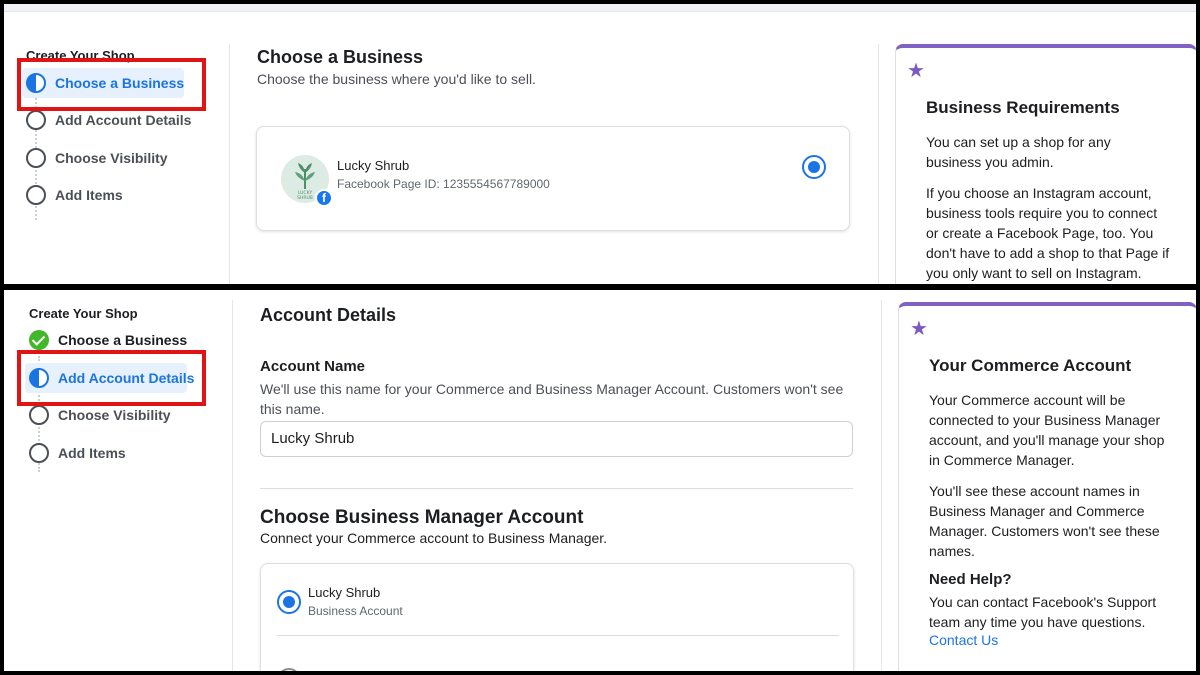 This screenshot has height=675, width=1200. I want to click on bm-account-name: Lucky Shrub, so click(344, 592).